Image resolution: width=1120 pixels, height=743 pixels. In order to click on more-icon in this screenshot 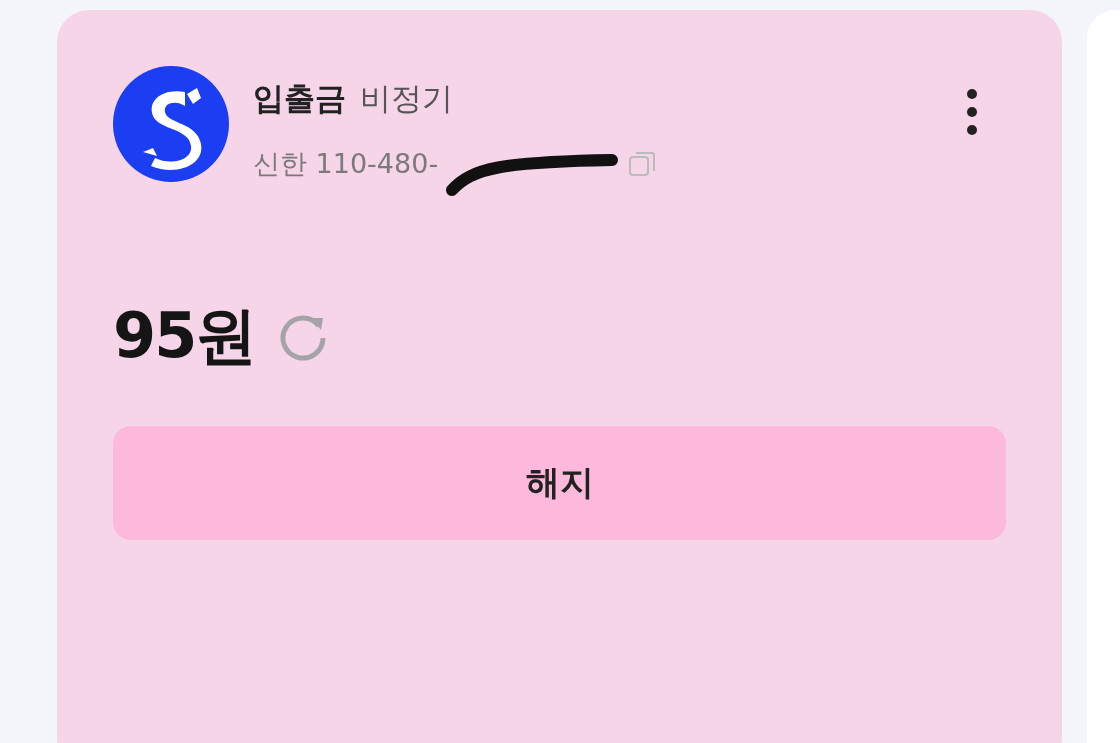, I will do `click(972, 112)`.